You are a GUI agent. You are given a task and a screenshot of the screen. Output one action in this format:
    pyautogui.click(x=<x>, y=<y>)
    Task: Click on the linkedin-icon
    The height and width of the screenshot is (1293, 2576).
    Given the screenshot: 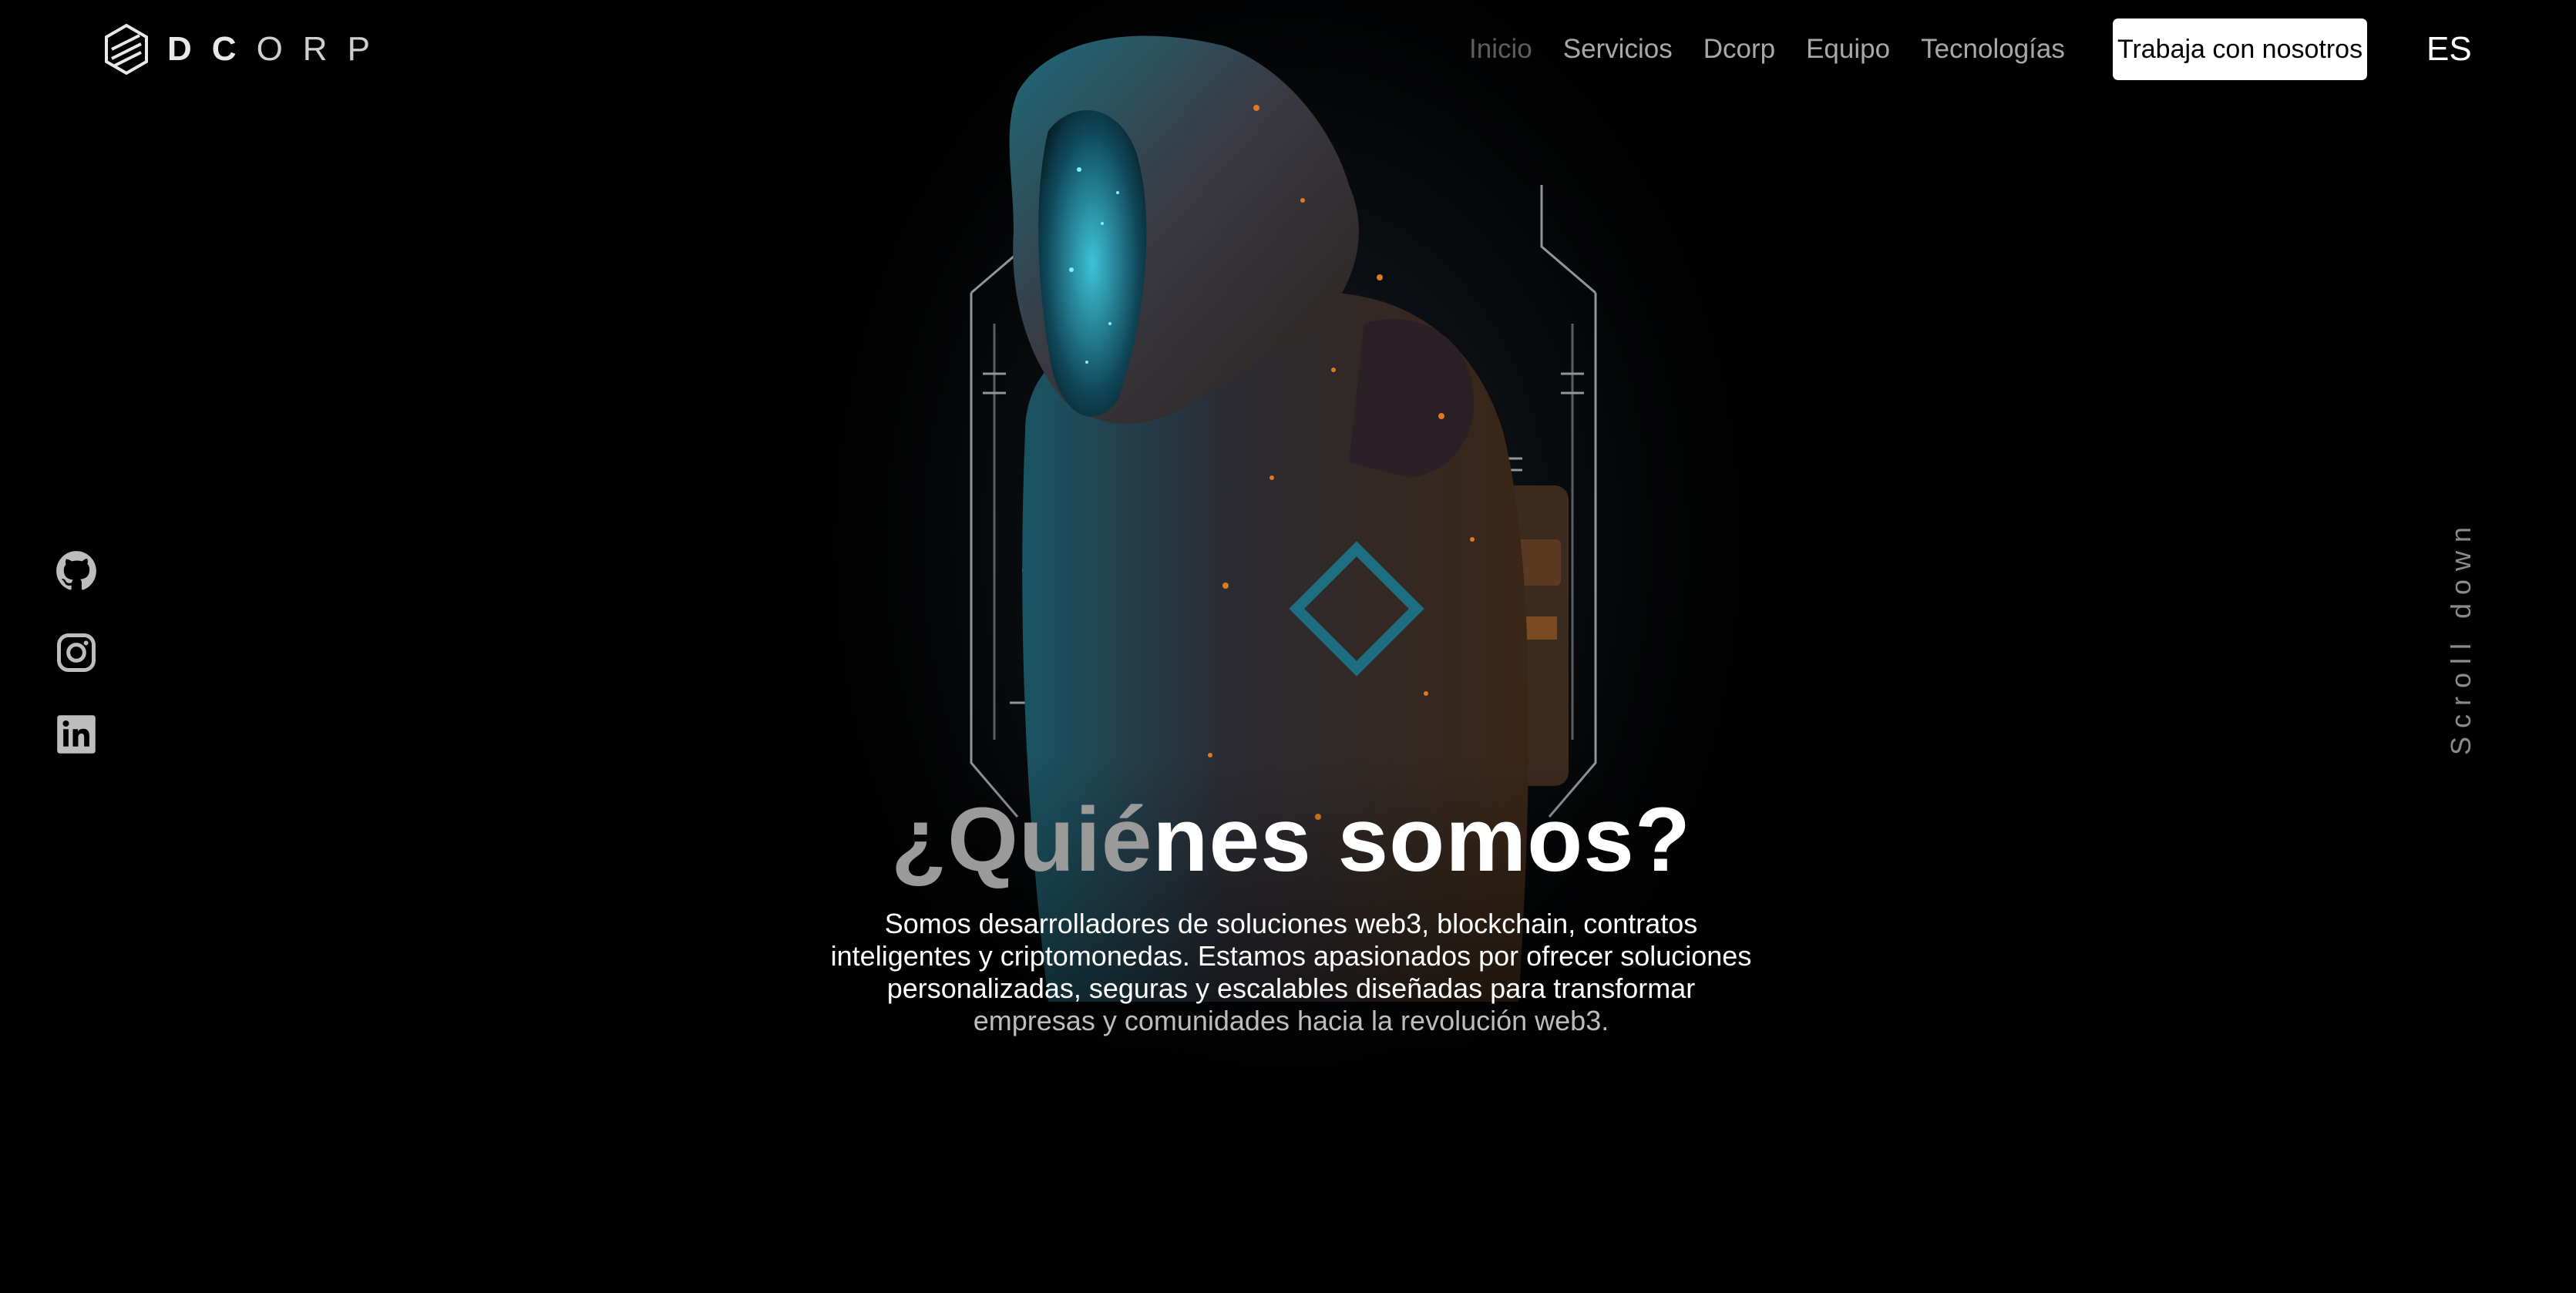 What is the action you would take?
    pyautogui.click(x=76, y=734)
    